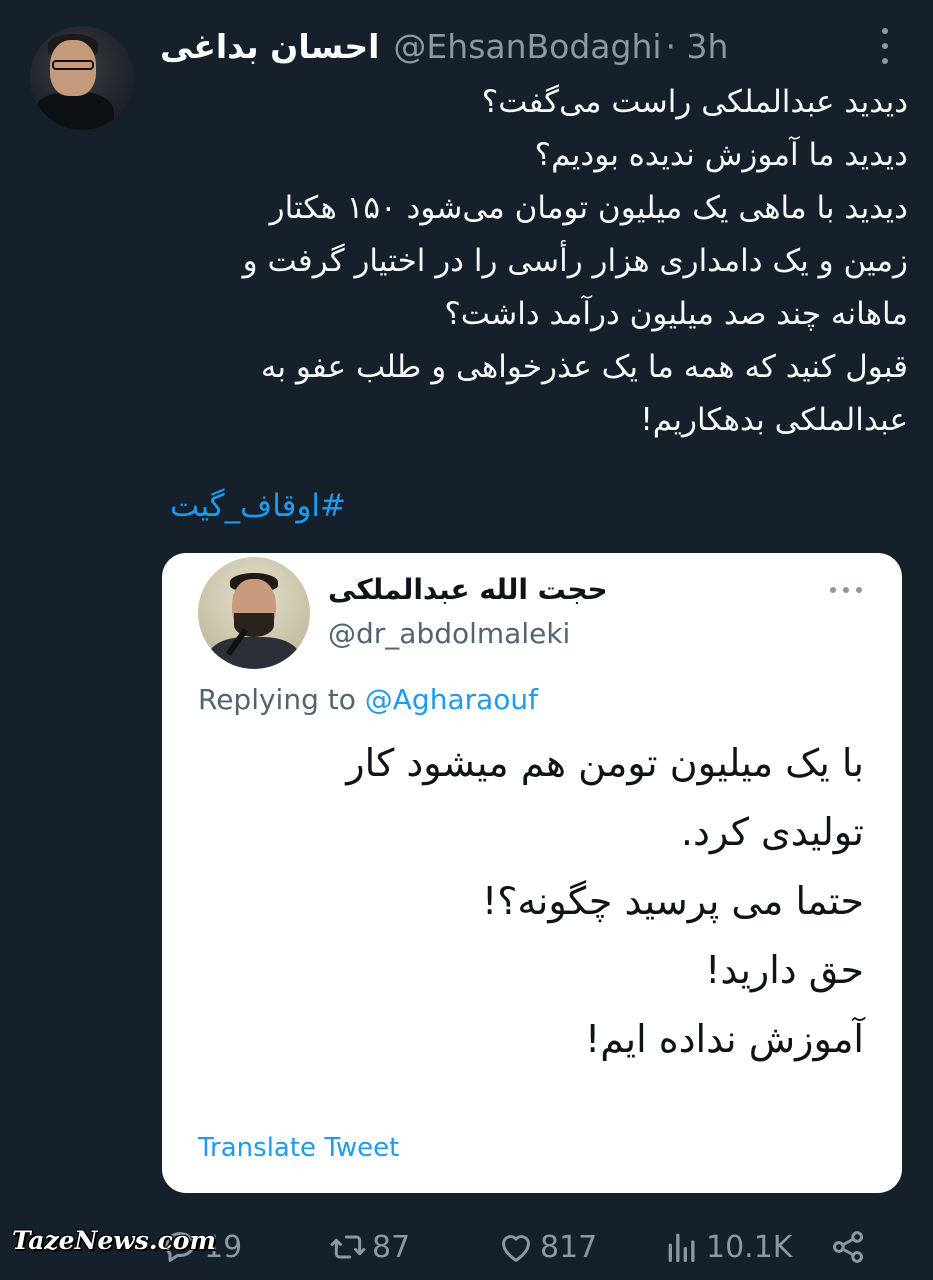 The height and width of the screenshot is (1280, 933). Describe the element at coordinates (468, 589) in the screenshot. I see `quoted-author-name: حجت الله عبدالملکی` at that location.